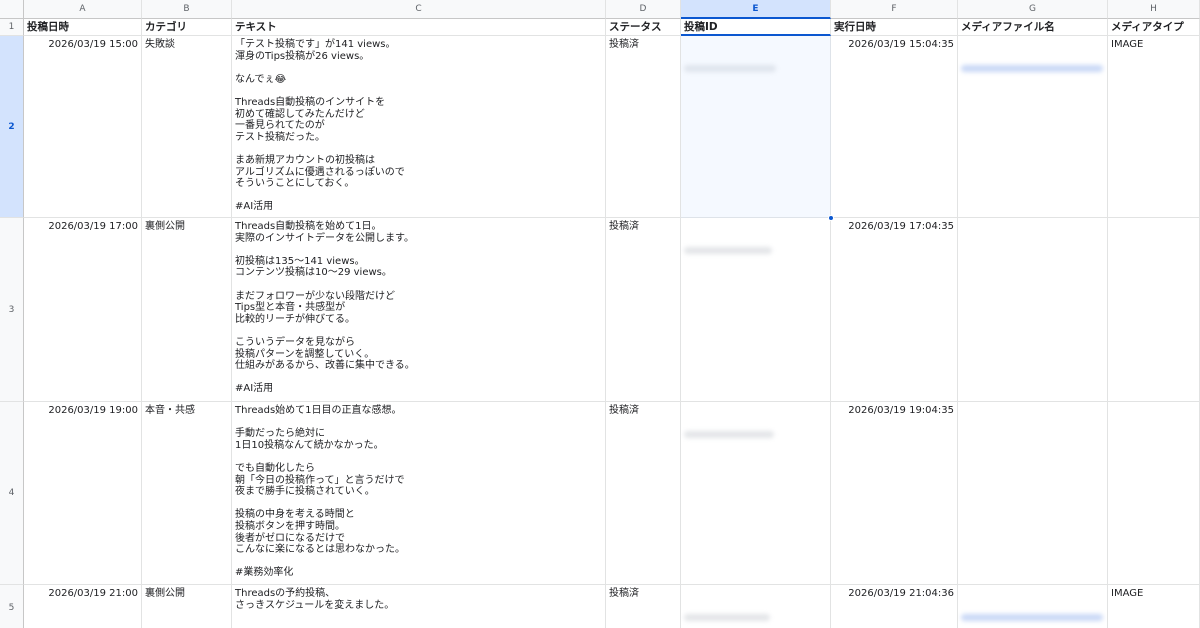 This screenshot has width=1200, height=628. What do you see at coordinates (83, 606) in the screenshot?
I see `cell-date: 2026/03/19 21:00` at bounding box center [83, 606].